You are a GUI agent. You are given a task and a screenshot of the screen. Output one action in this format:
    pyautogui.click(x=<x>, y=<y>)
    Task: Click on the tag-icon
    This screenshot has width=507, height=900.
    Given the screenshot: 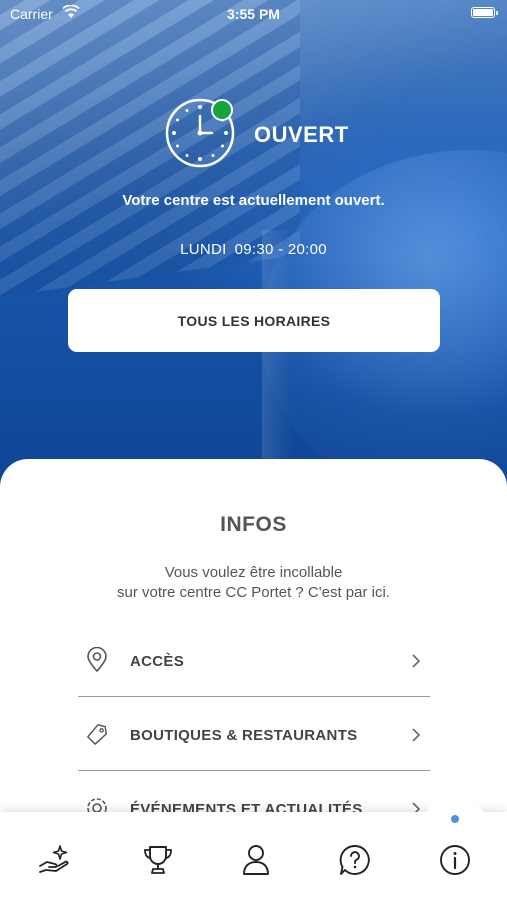 What is the action you would take?
    pyautogui.click(x=97, y=734)
    